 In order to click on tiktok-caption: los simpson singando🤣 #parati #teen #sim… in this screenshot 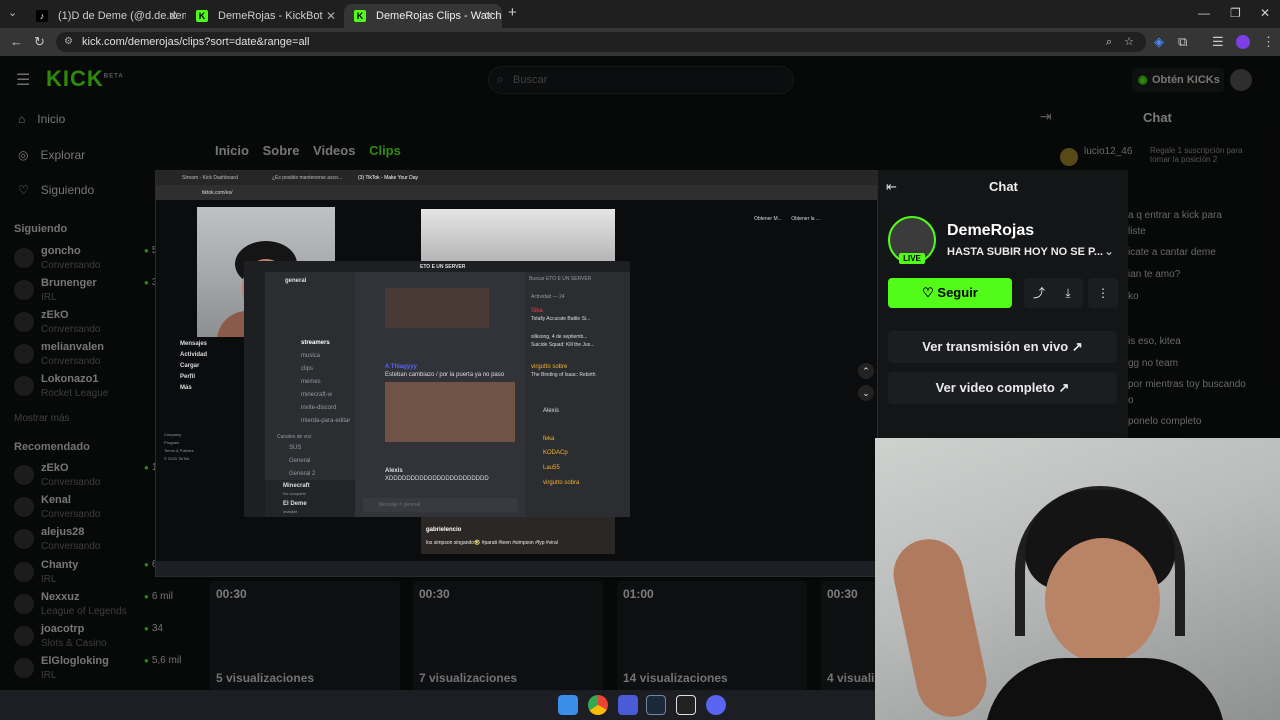, I will do `click(492, 543)`.